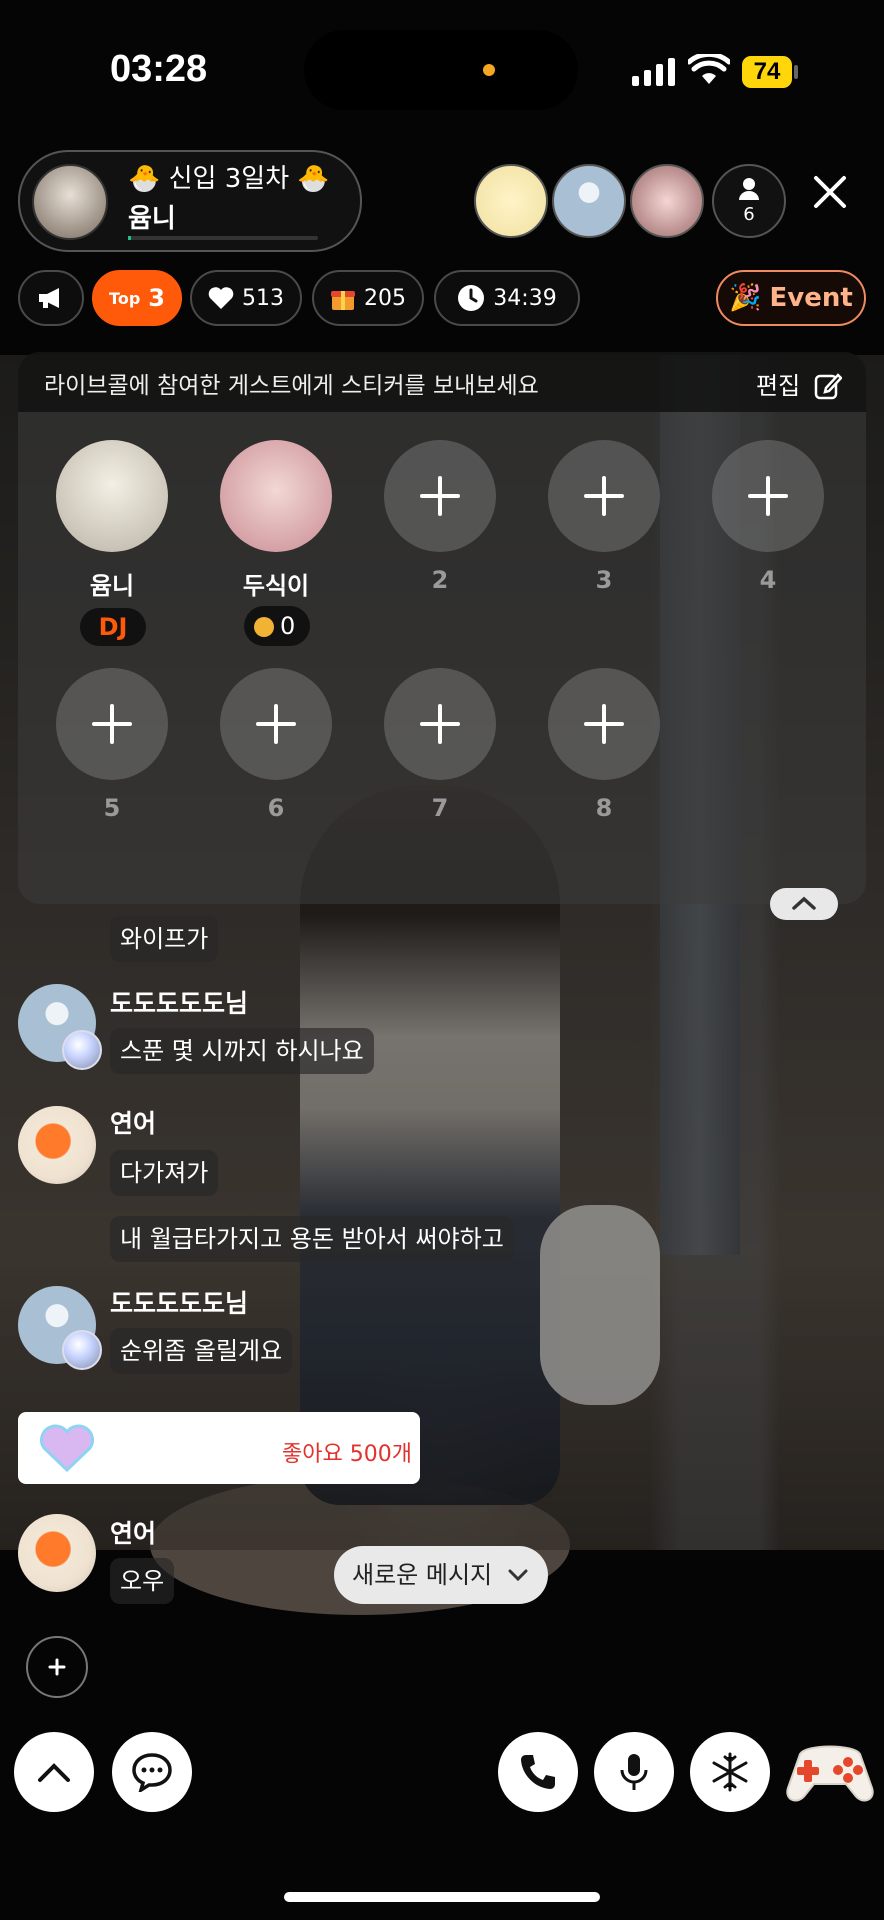 The width and height of the screenshot is (884, 1920). Describe the element at coordinates (113, 627) in the screenshot. I see `dj-badge: DJ` at that location.